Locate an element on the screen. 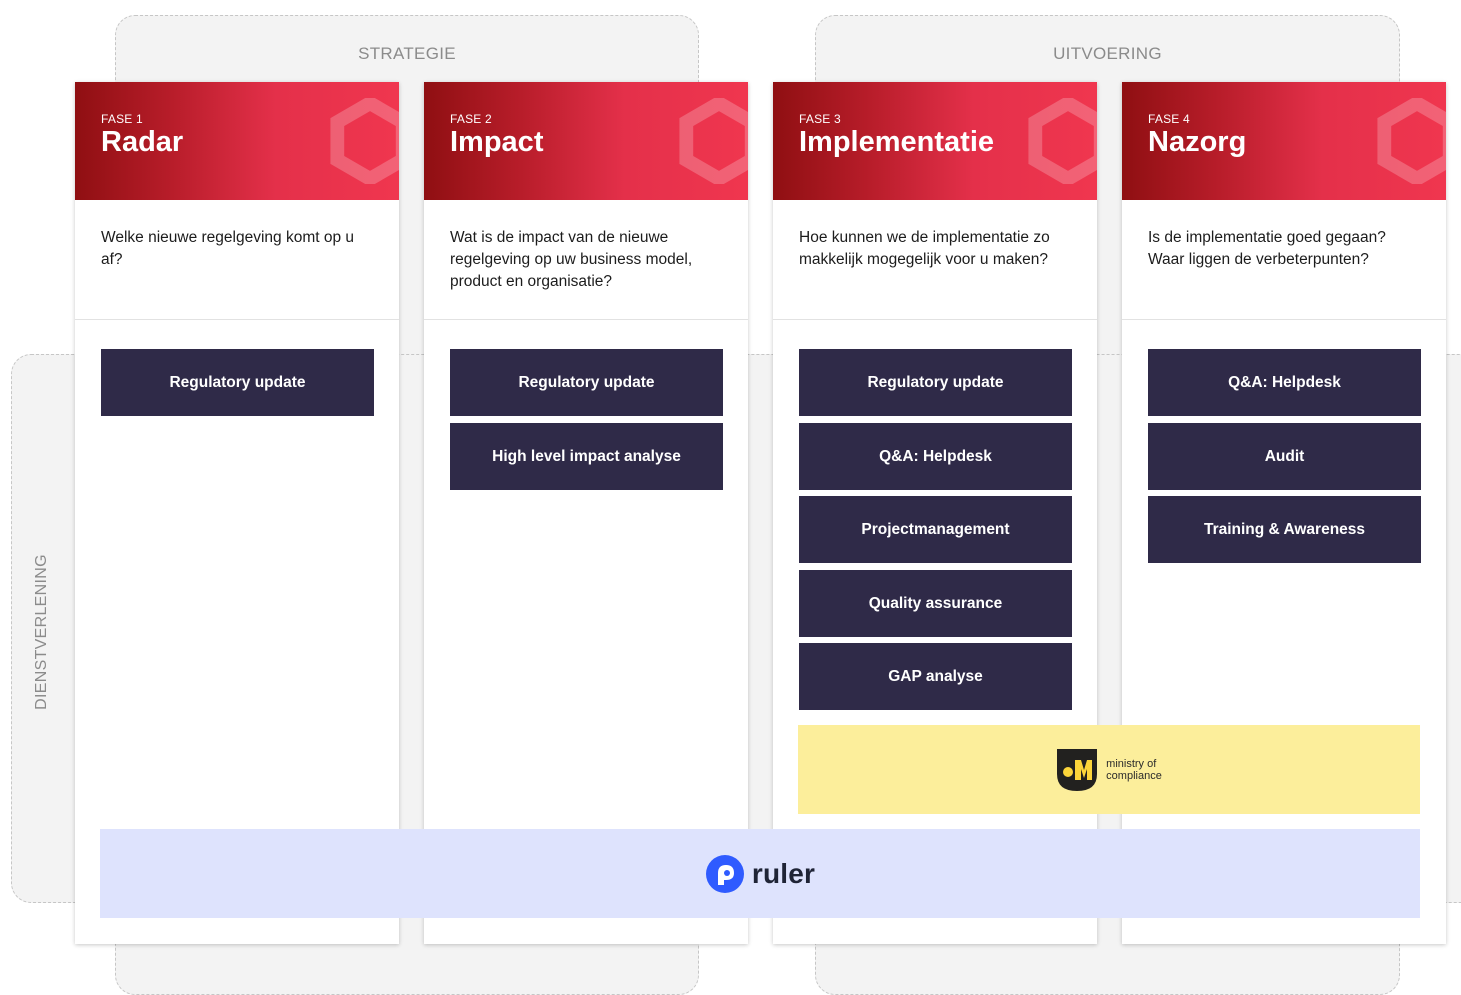 The height and width of the screenshot is (995, 1461). ruler-bar: ruler is located at coordinates (760, 873).